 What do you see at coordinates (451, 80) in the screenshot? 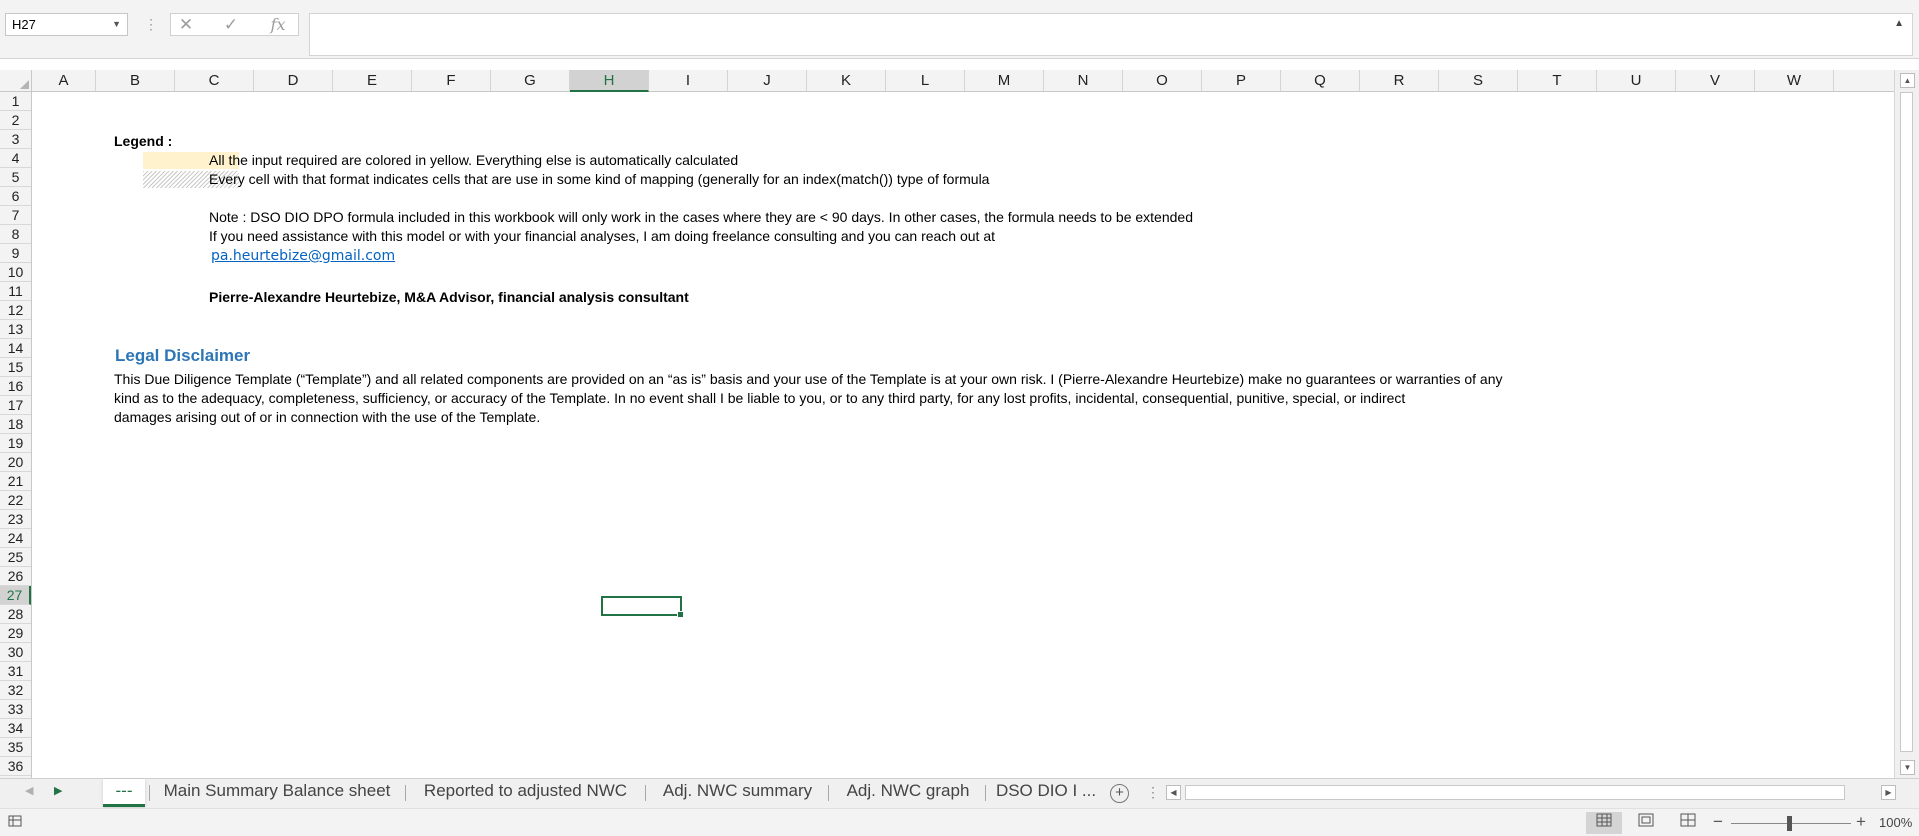
I see `column-header-f: F` at bounding box center [451, 80].